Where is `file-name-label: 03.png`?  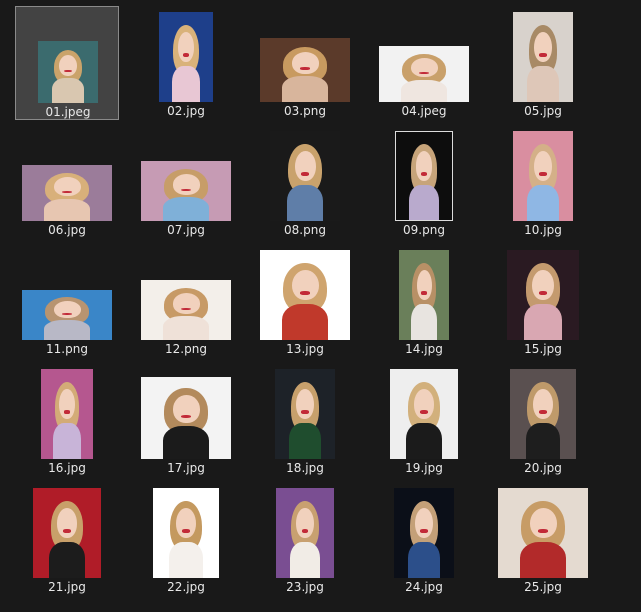
file-name-label: 03.png is located at coordinates (305, 111).